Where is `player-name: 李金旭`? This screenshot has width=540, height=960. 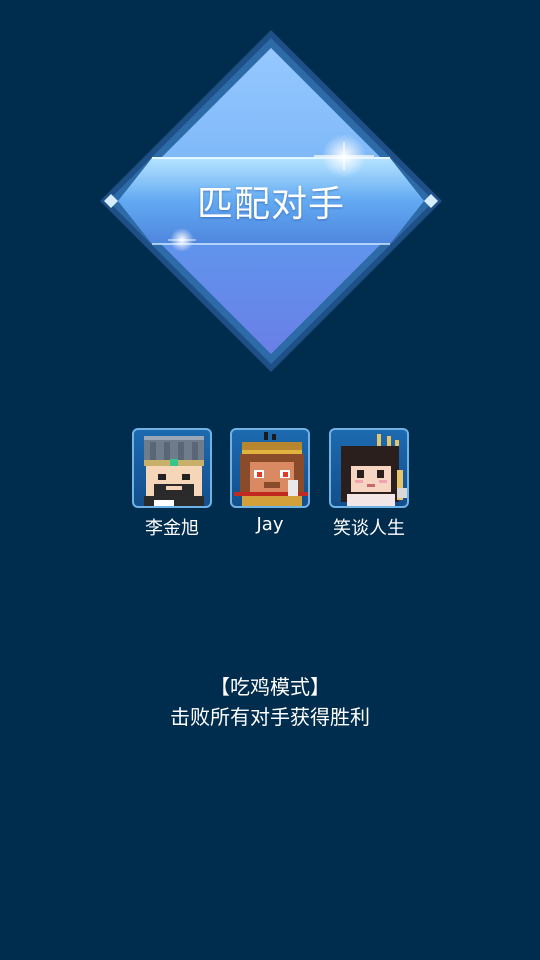 player-name: 李金旭 is located at coordinates (172, 528).